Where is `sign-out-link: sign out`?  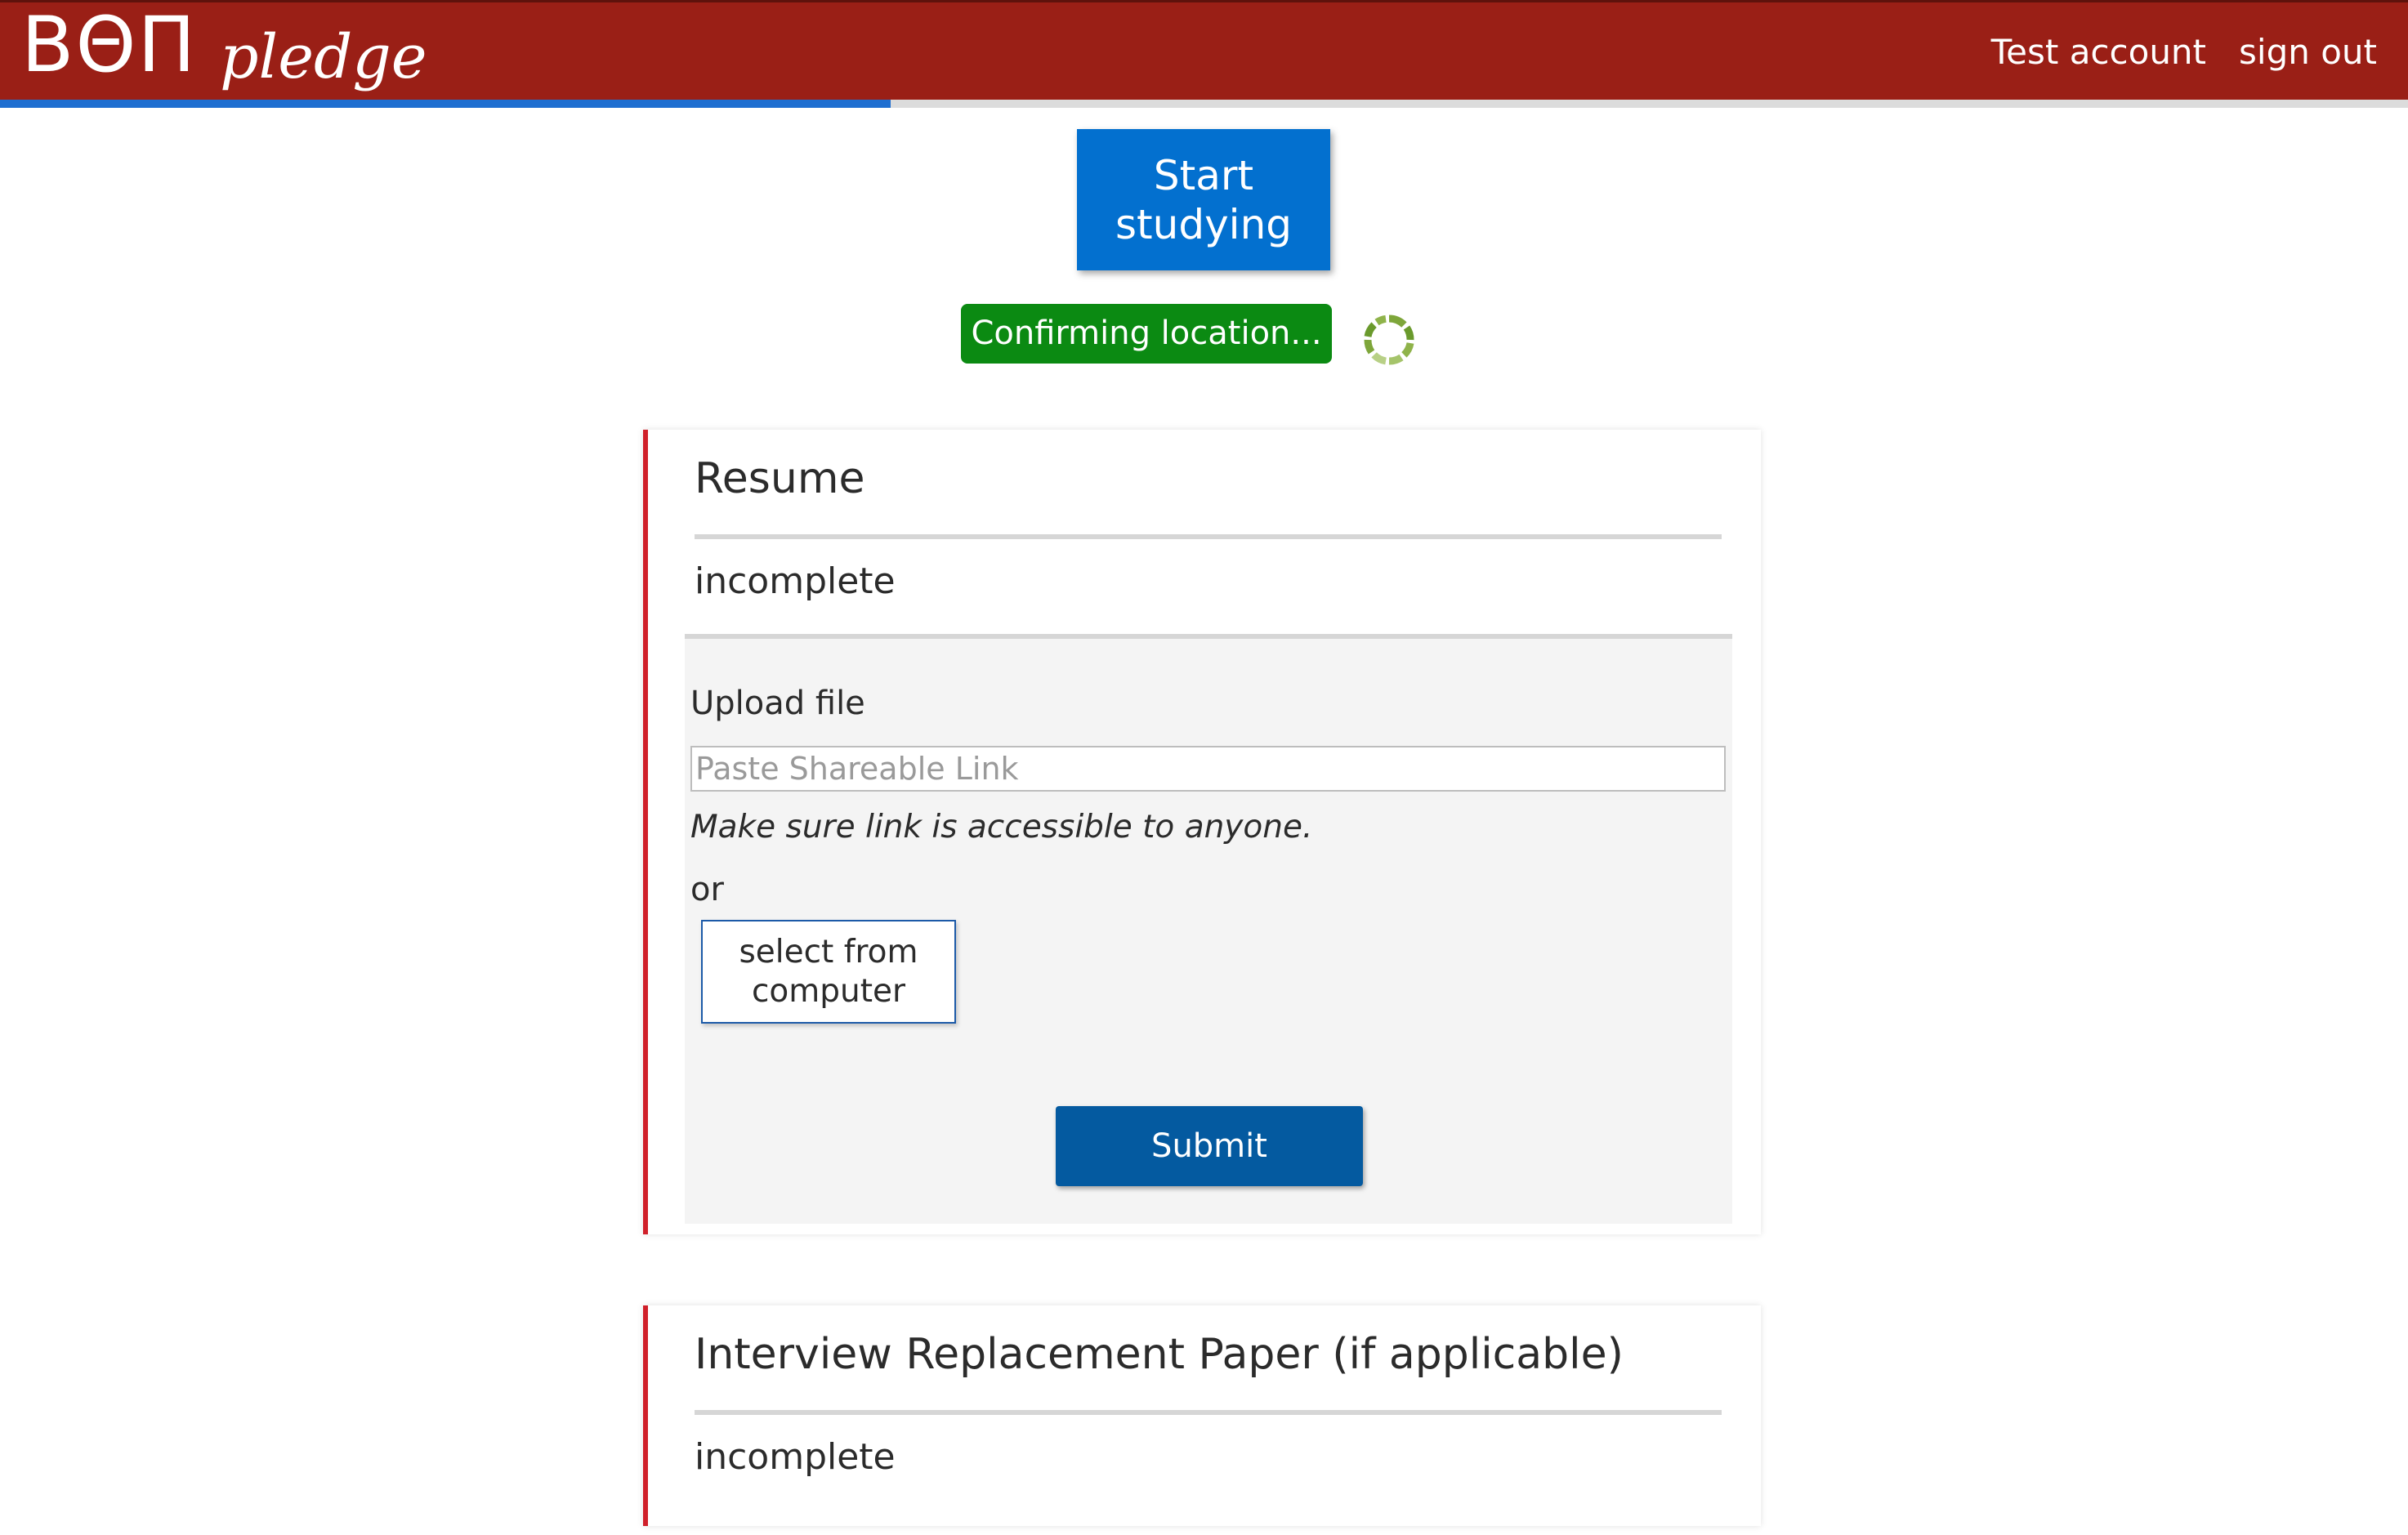 sign-out-link: sign out is located at coordinates (2308, 52).